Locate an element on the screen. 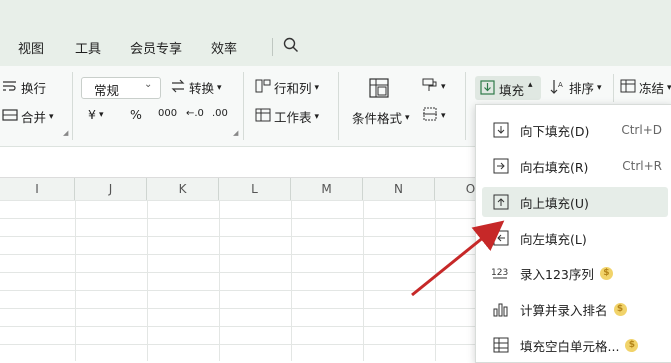  thousands-button: 000 is located at coordinates (167, 113).